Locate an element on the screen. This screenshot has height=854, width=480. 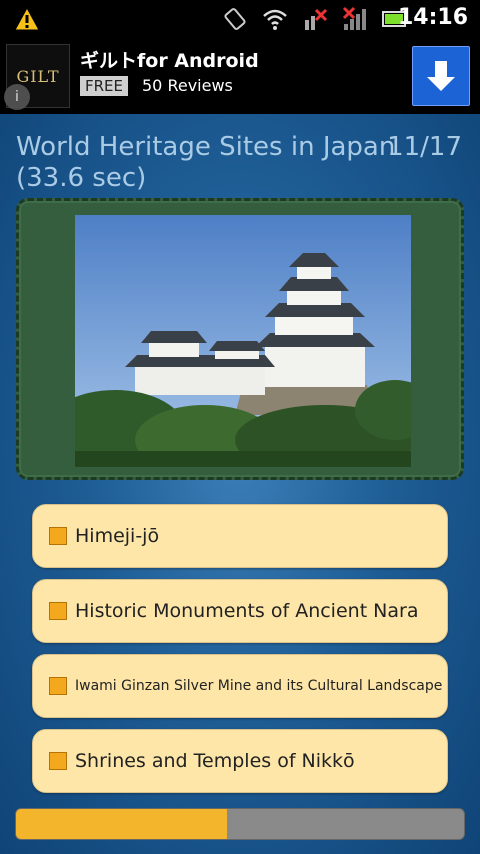
time-progress-bar is located at coordinates (240, 824).